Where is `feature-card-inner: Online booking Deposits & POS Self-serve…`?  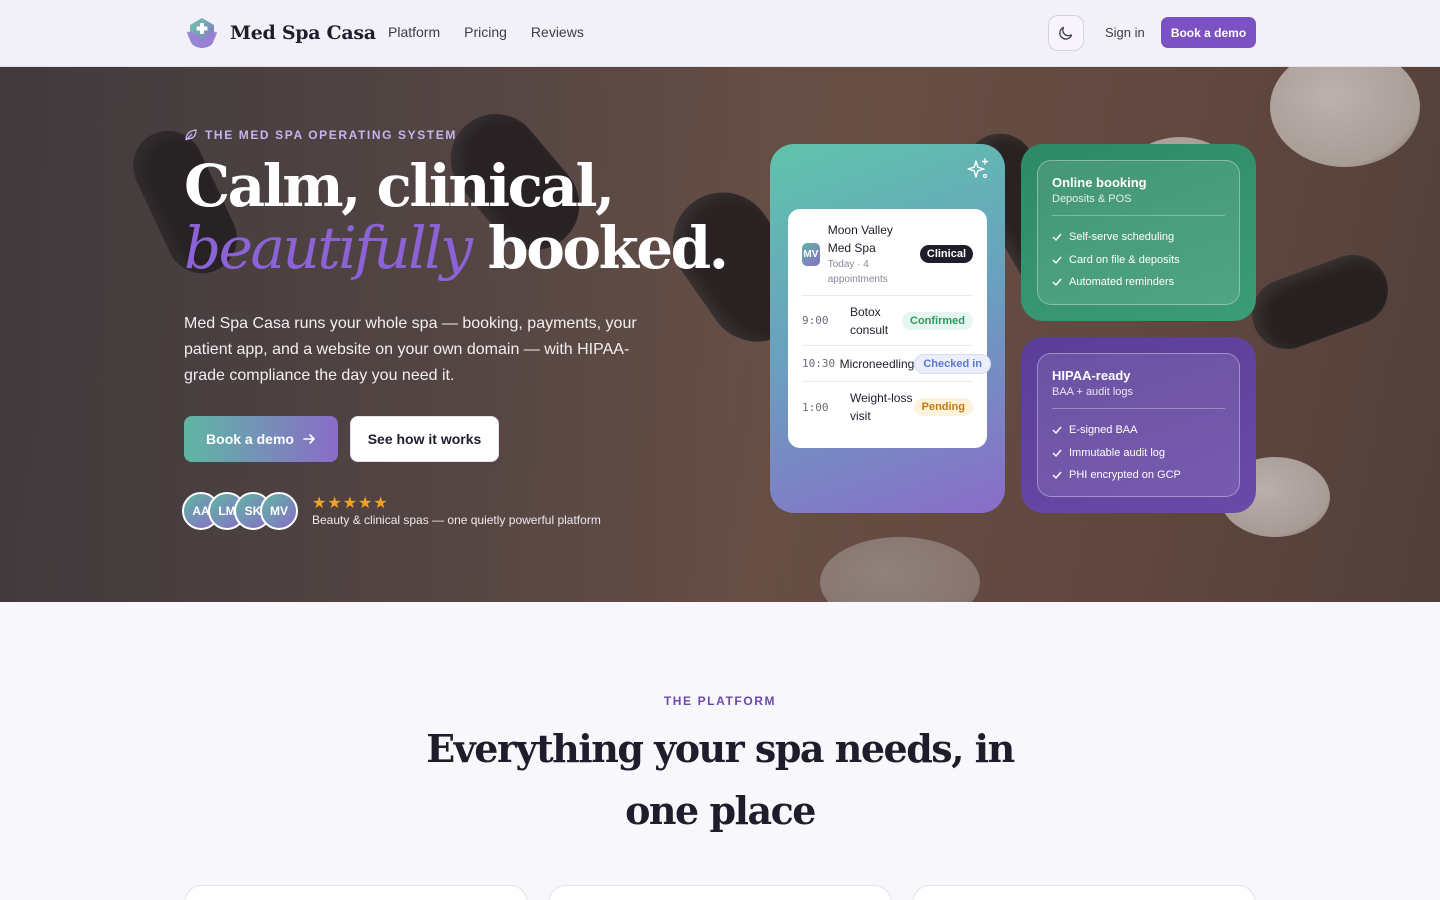
feature-card-inner: Online booking Deposits & POS Self-serve… is located at coordinates (1138, 232).